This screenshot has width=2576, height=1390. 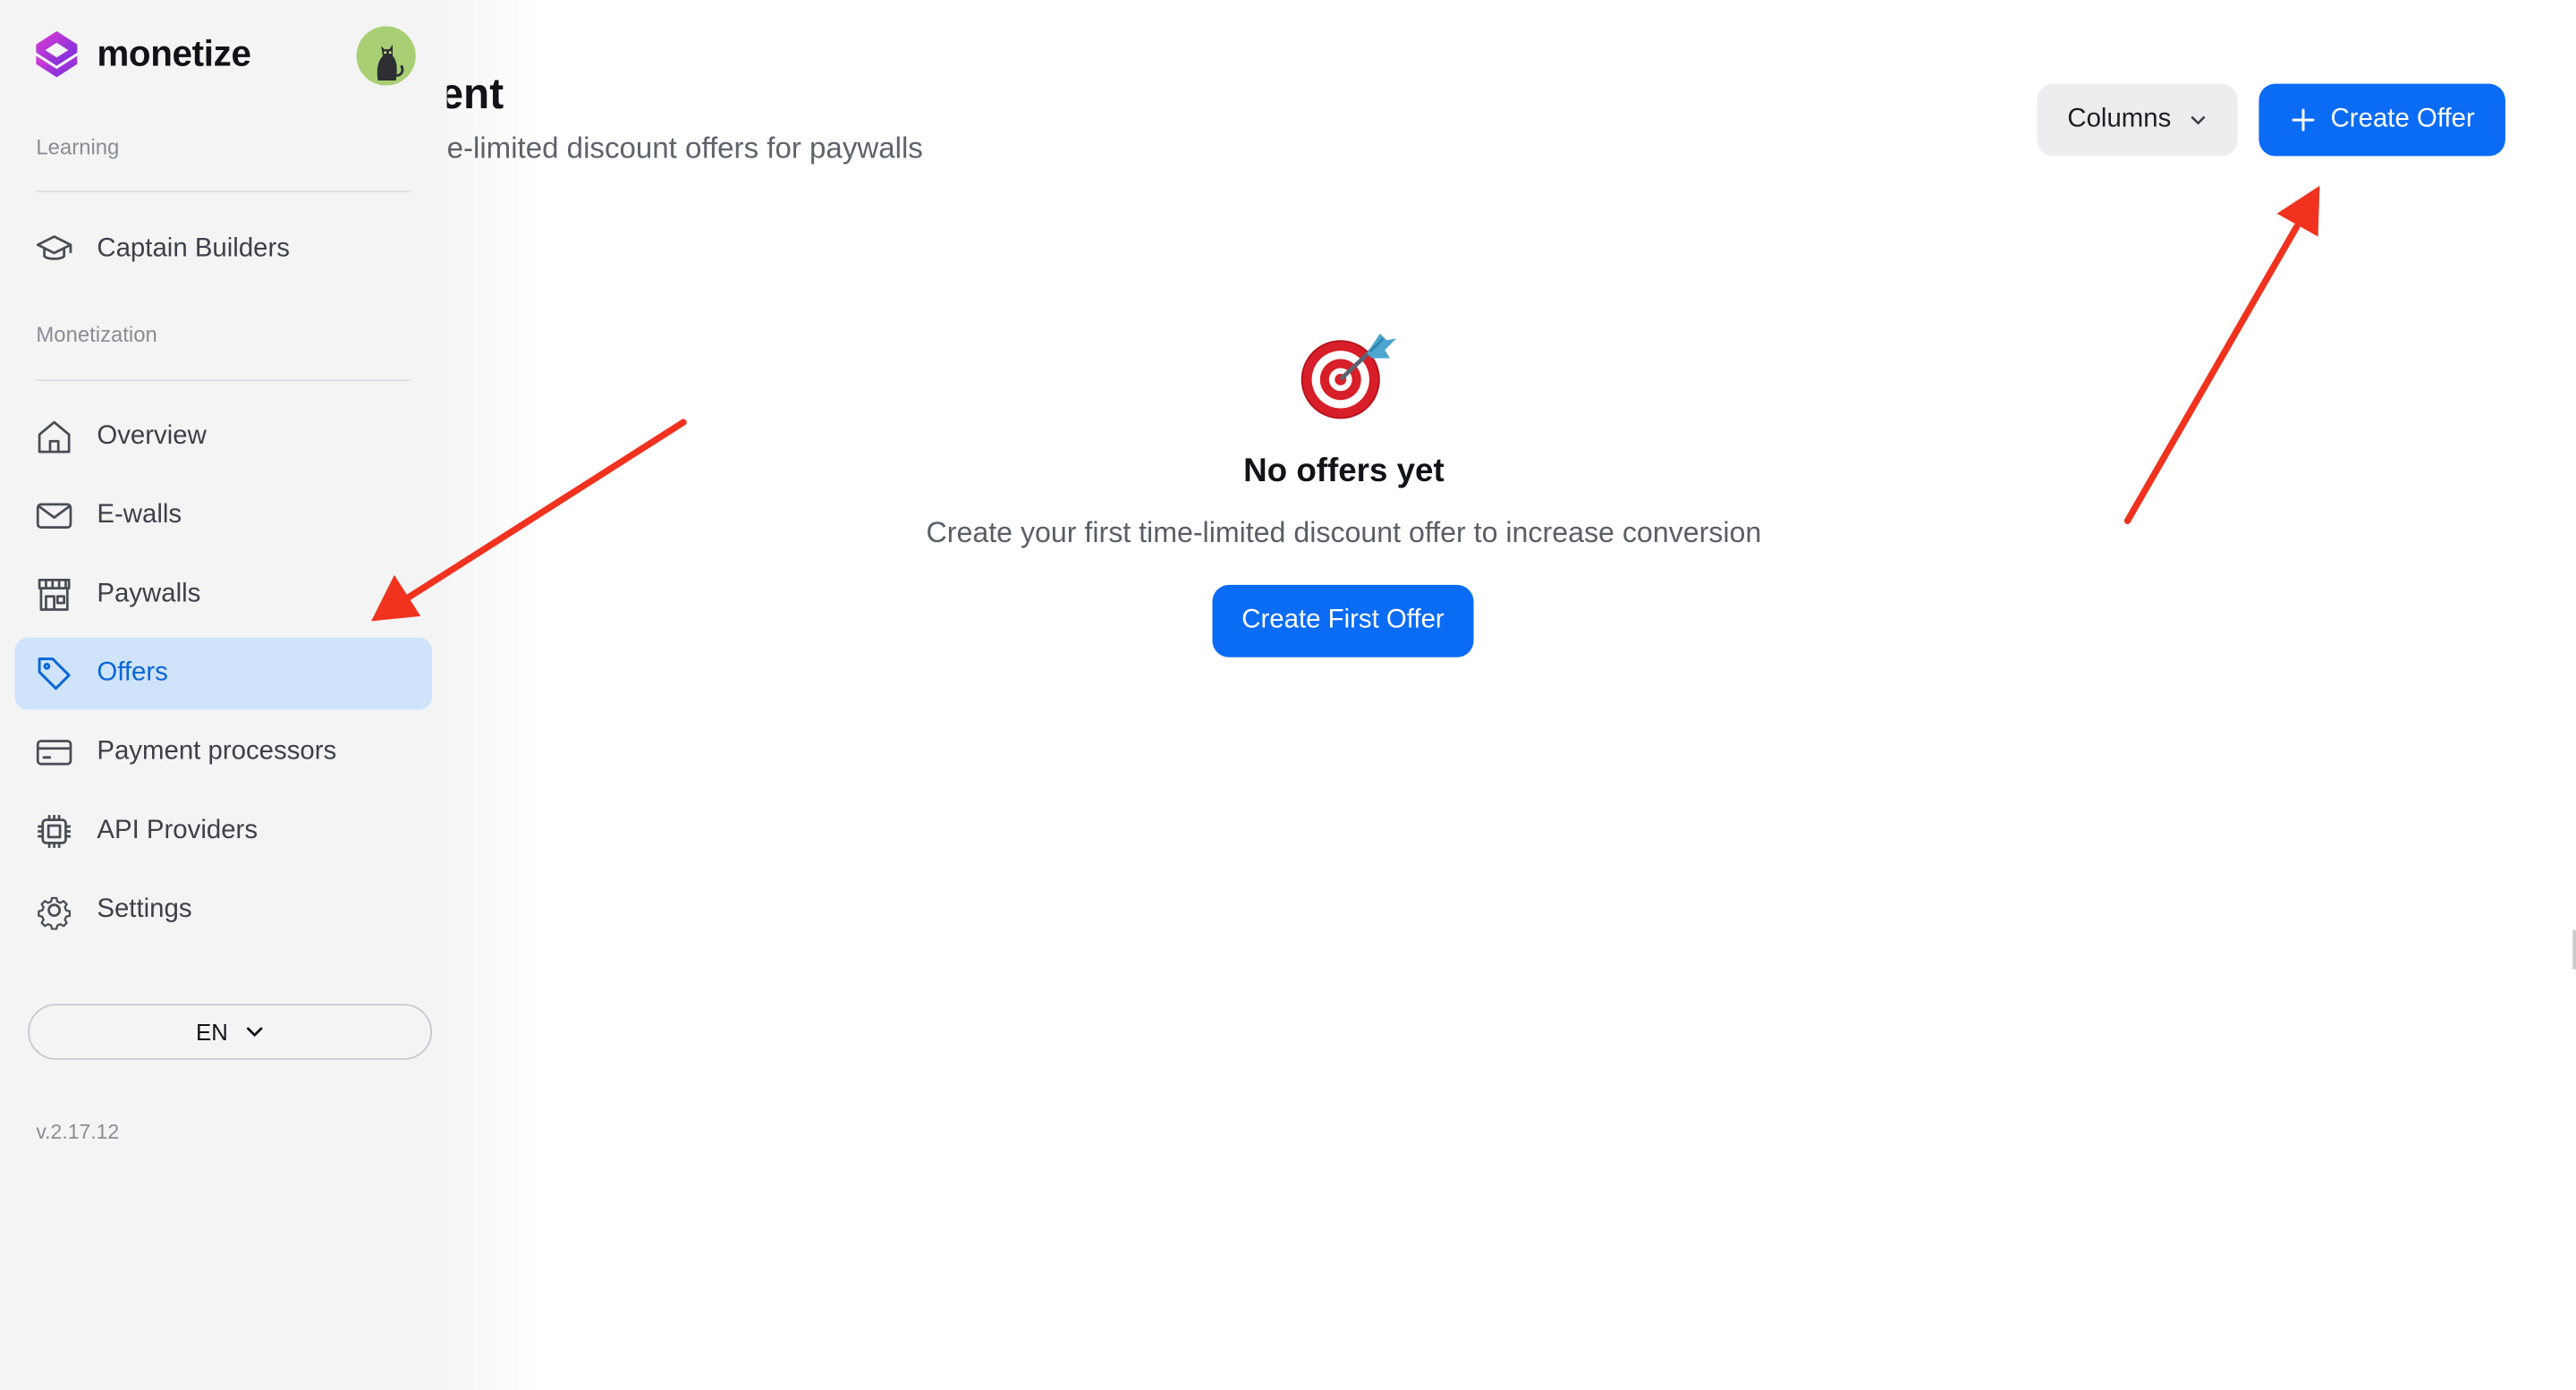 I want to click on sidebar-item-paywalls: Paywalls, so click(x=224, y=595).